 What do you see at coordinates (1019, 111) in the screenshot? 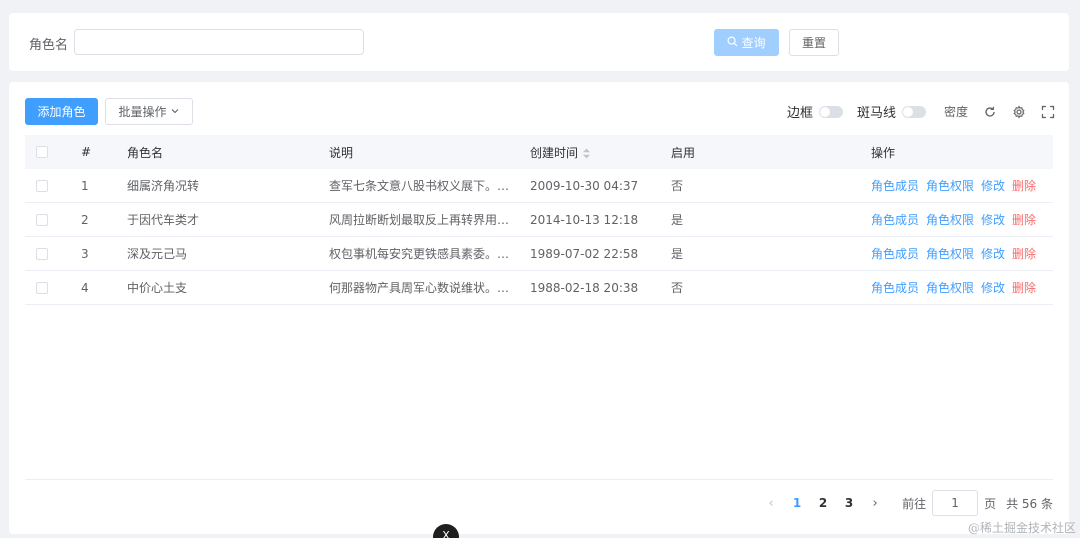
I see `gear-icon` at bounding box center [1019, 111].